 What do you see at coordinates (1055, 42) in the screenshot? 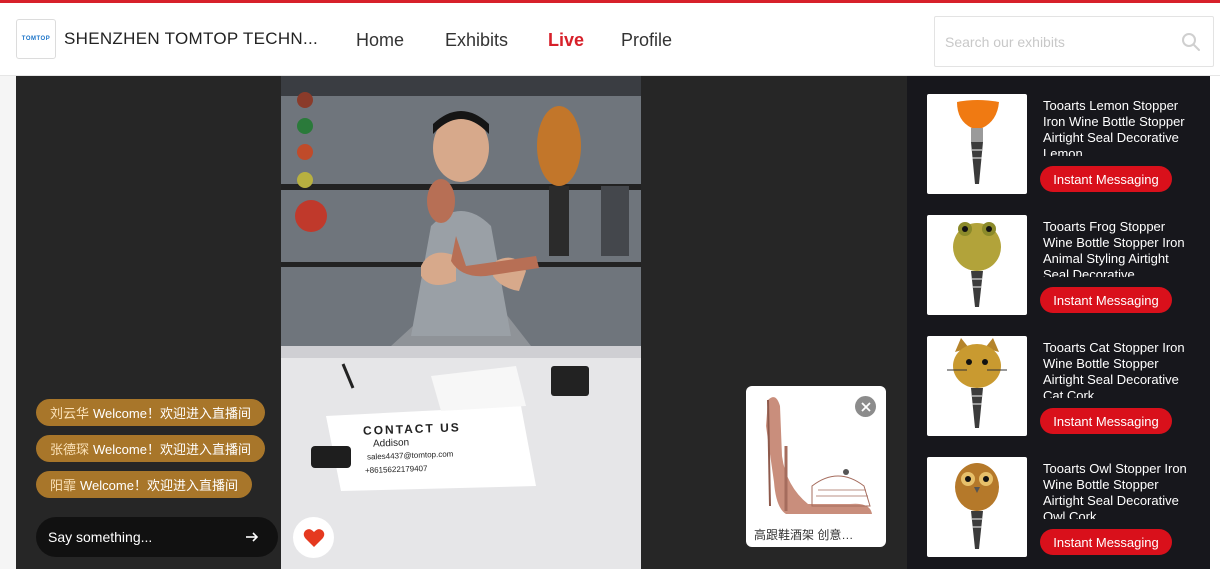
I see `search-input` at bounding box center [1055, 42].